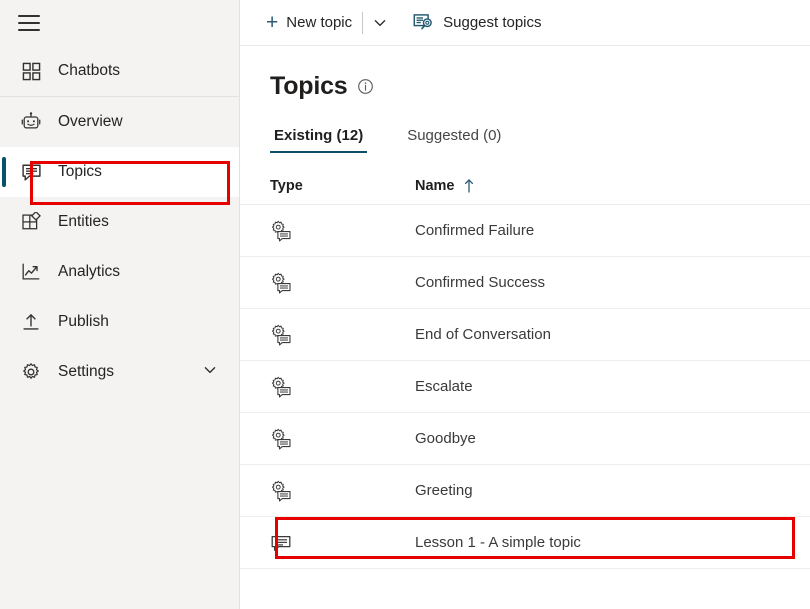 The width and height of the screenshot is (810, 609). I want to click on sidebar-item-topics: Topics, so click(119, 172).